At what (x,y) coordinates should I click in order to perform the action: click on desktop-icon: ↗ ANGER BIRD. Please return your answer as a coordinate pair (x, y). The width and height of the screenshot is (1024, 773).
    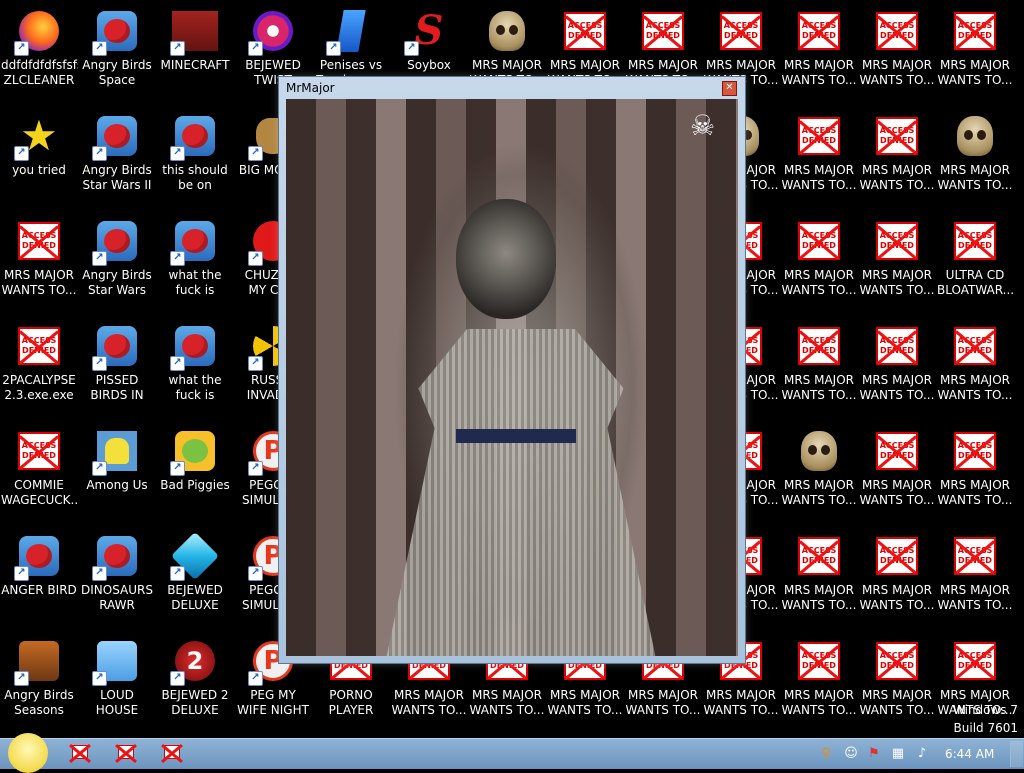
    Looking at the image, I should click on (39, 577).